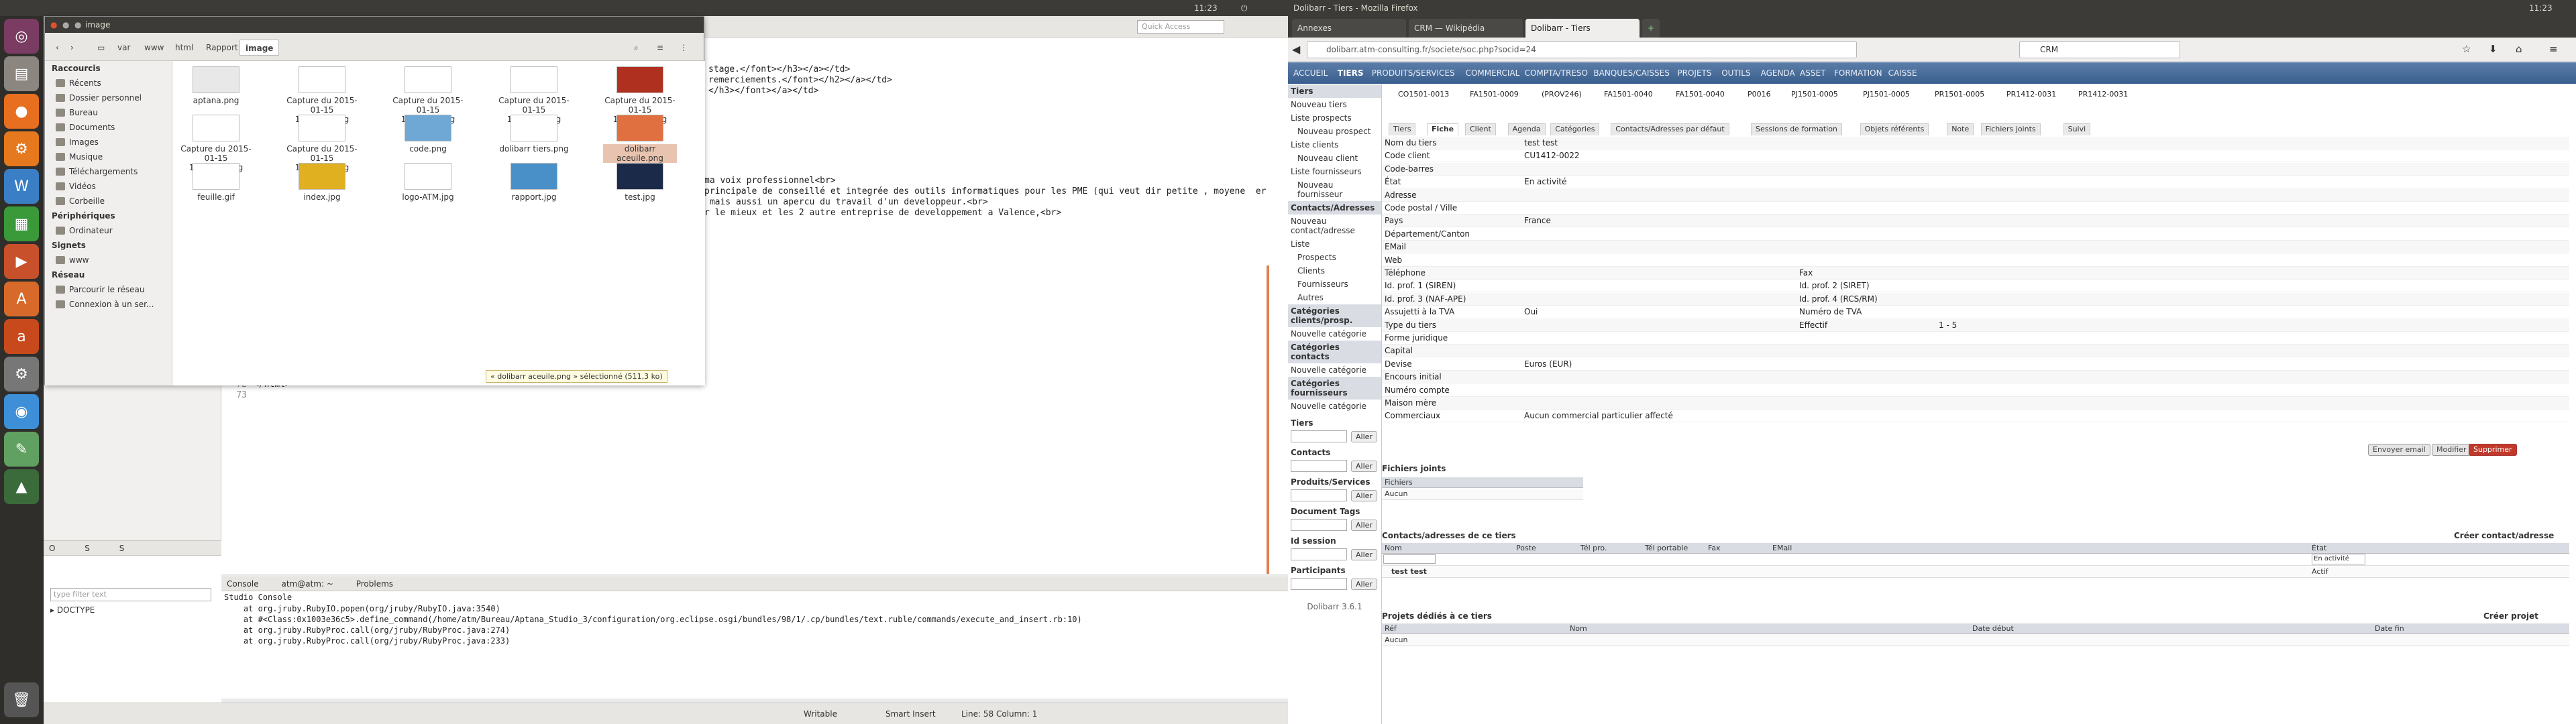 Image resolution: width=2576 pixels, height=724 pixels. I want to click on left-menu-item: Nouveau contact/adresse, so click(1334, 226).